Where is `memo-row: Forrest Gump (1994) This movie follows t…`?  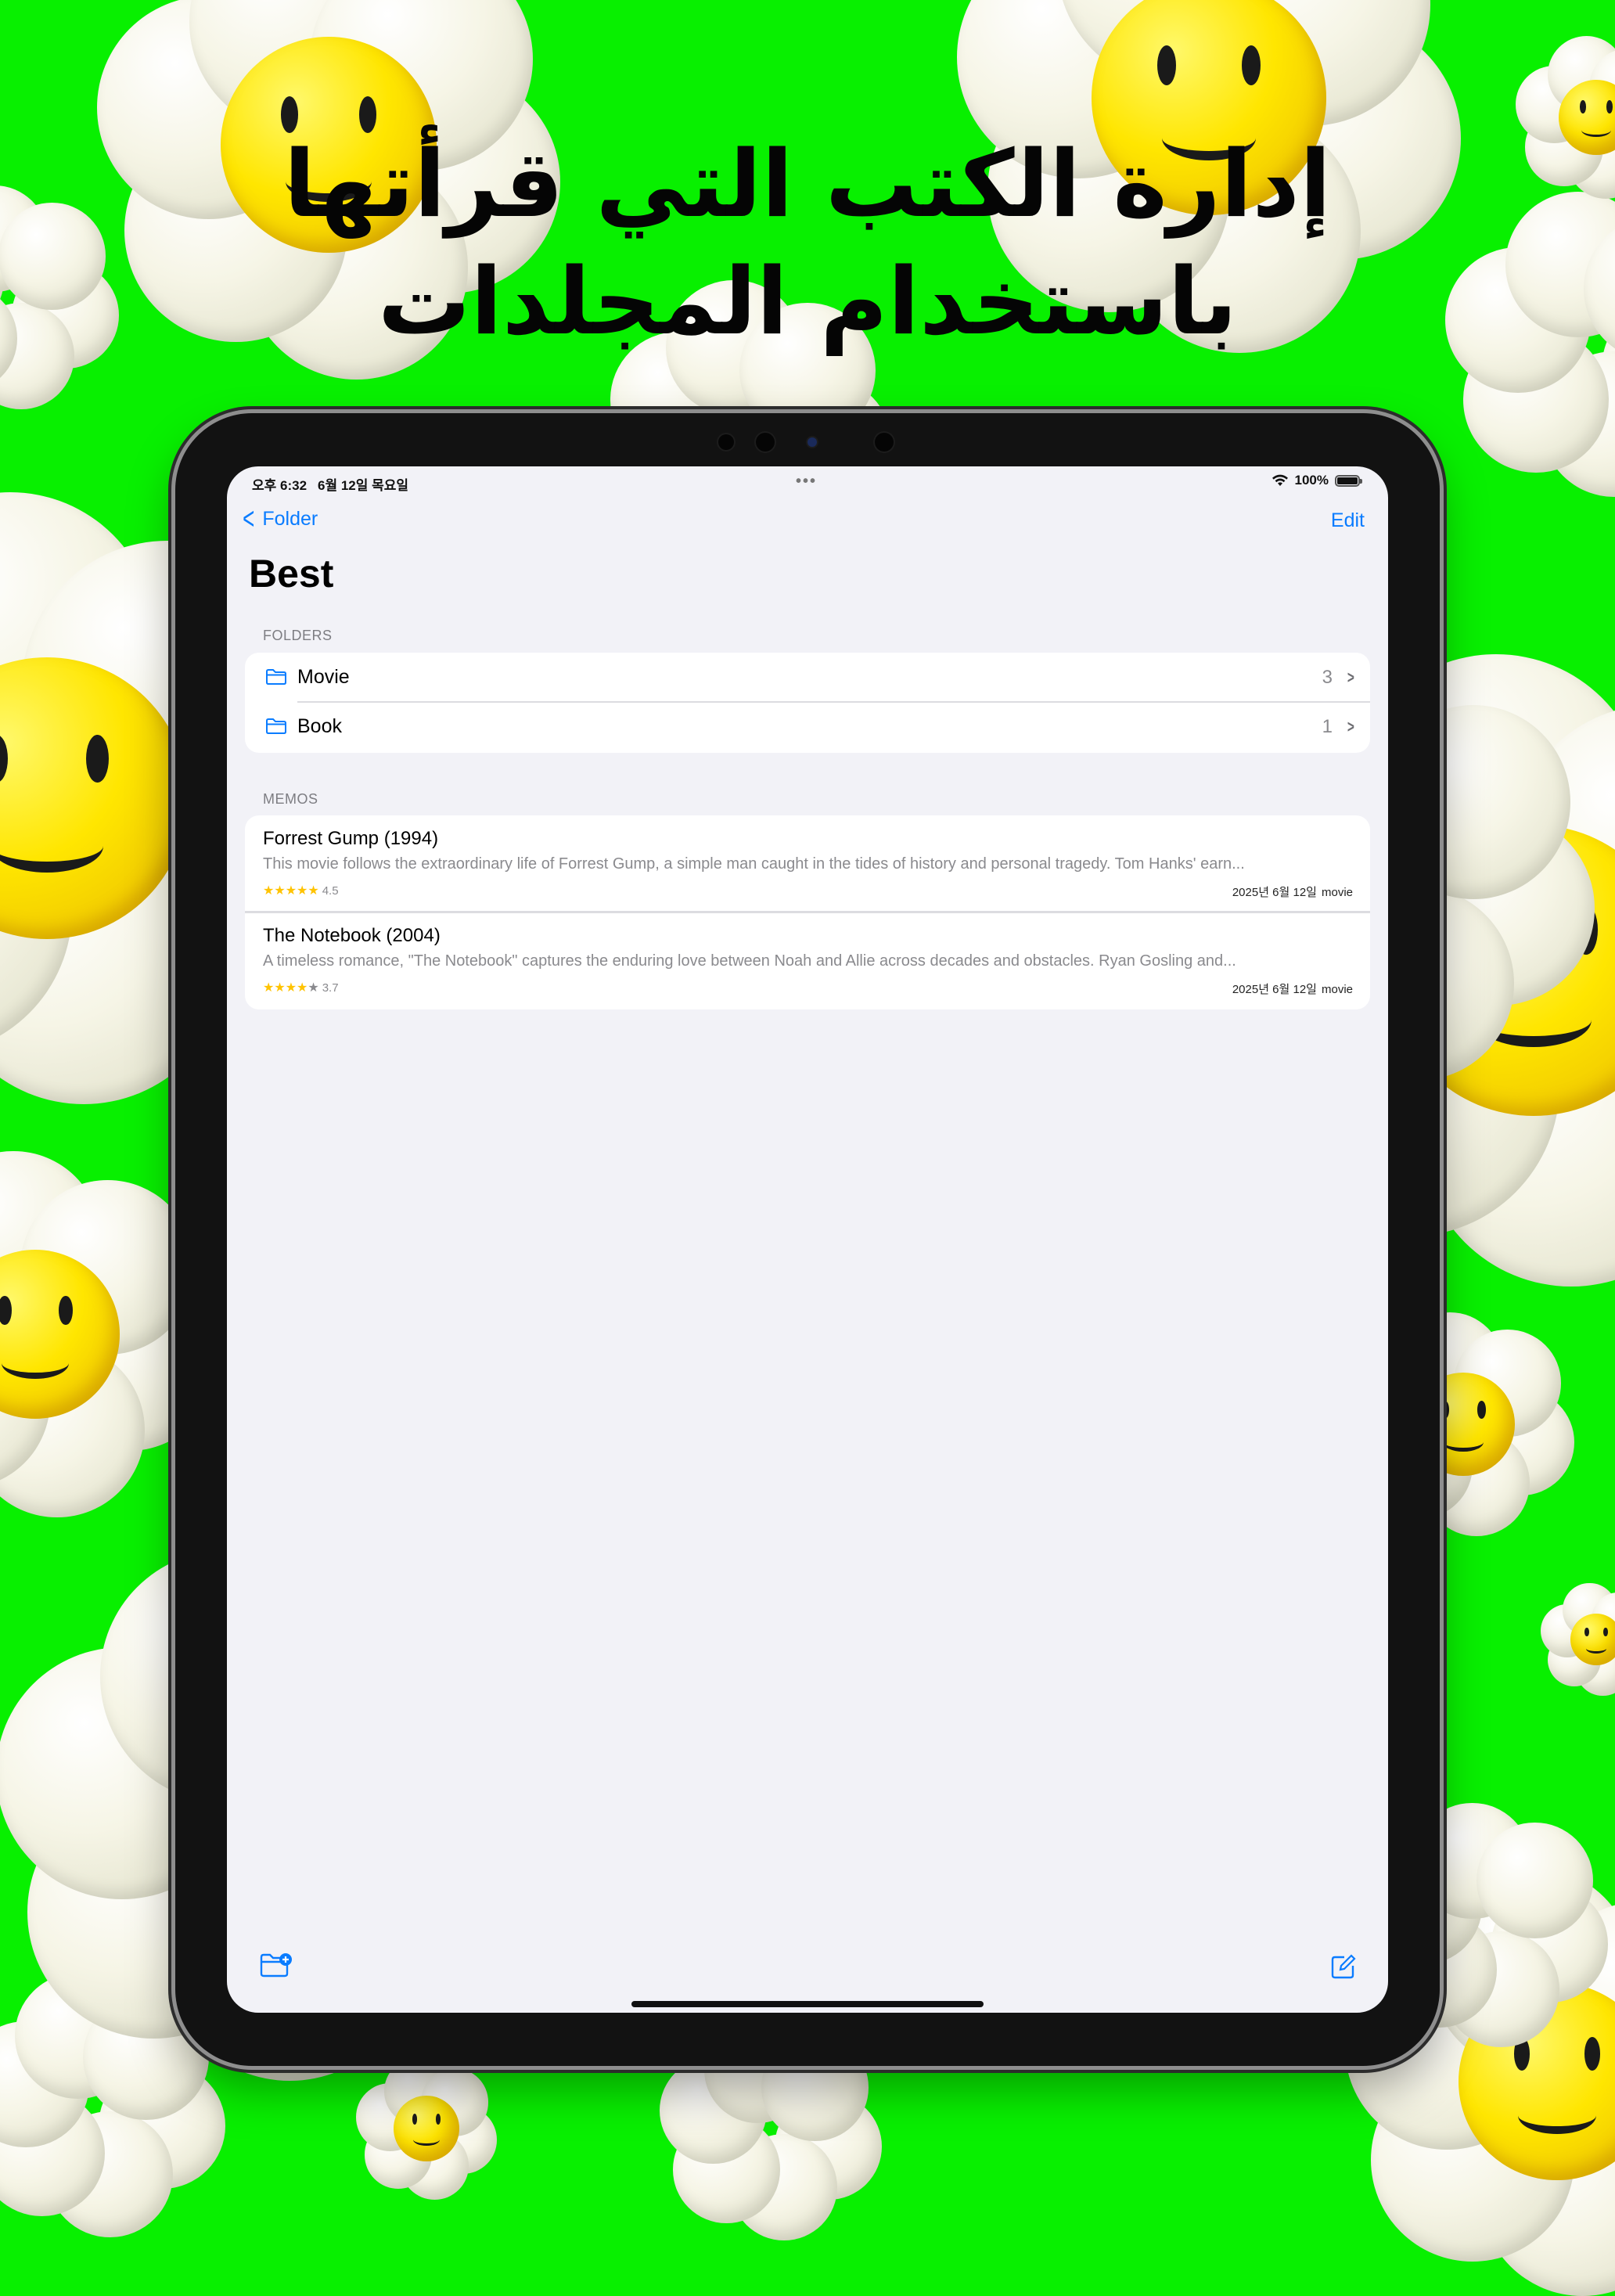 memo-row: Forrest Gump (1994) This movie follows t… is located at coordinates (807, 864).